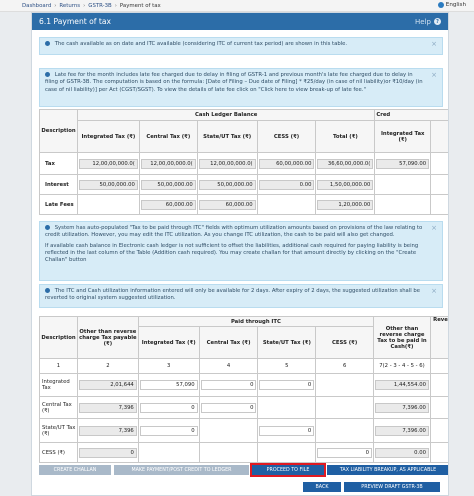 This screenshot has width=474, height=496. Describe the element at coordinates (322, 487) in the screenshot. I see `back-button: Back` at that location.